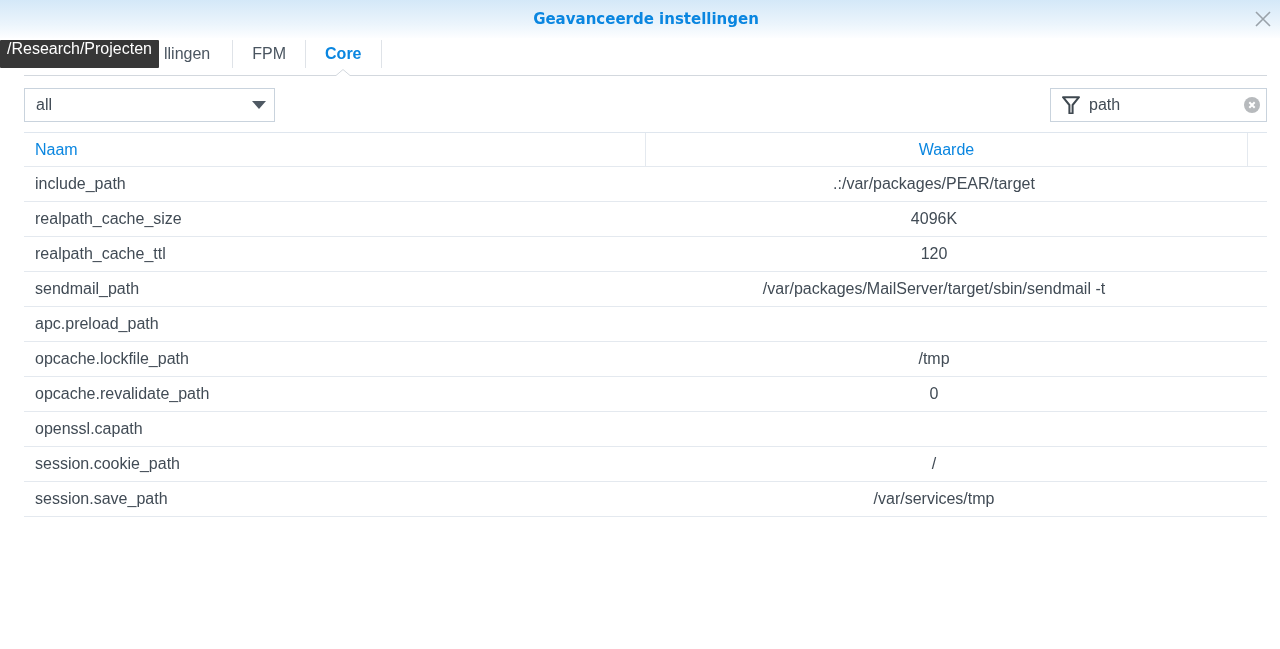  I want to click on setting-value: 0, so click(934, 394).